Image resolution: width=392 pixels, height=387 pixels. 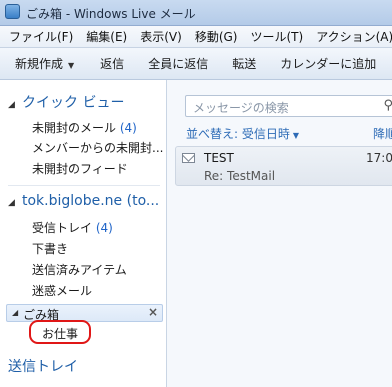 I want to click on highlight-ring: お仕事, so click(x=60, y=332).